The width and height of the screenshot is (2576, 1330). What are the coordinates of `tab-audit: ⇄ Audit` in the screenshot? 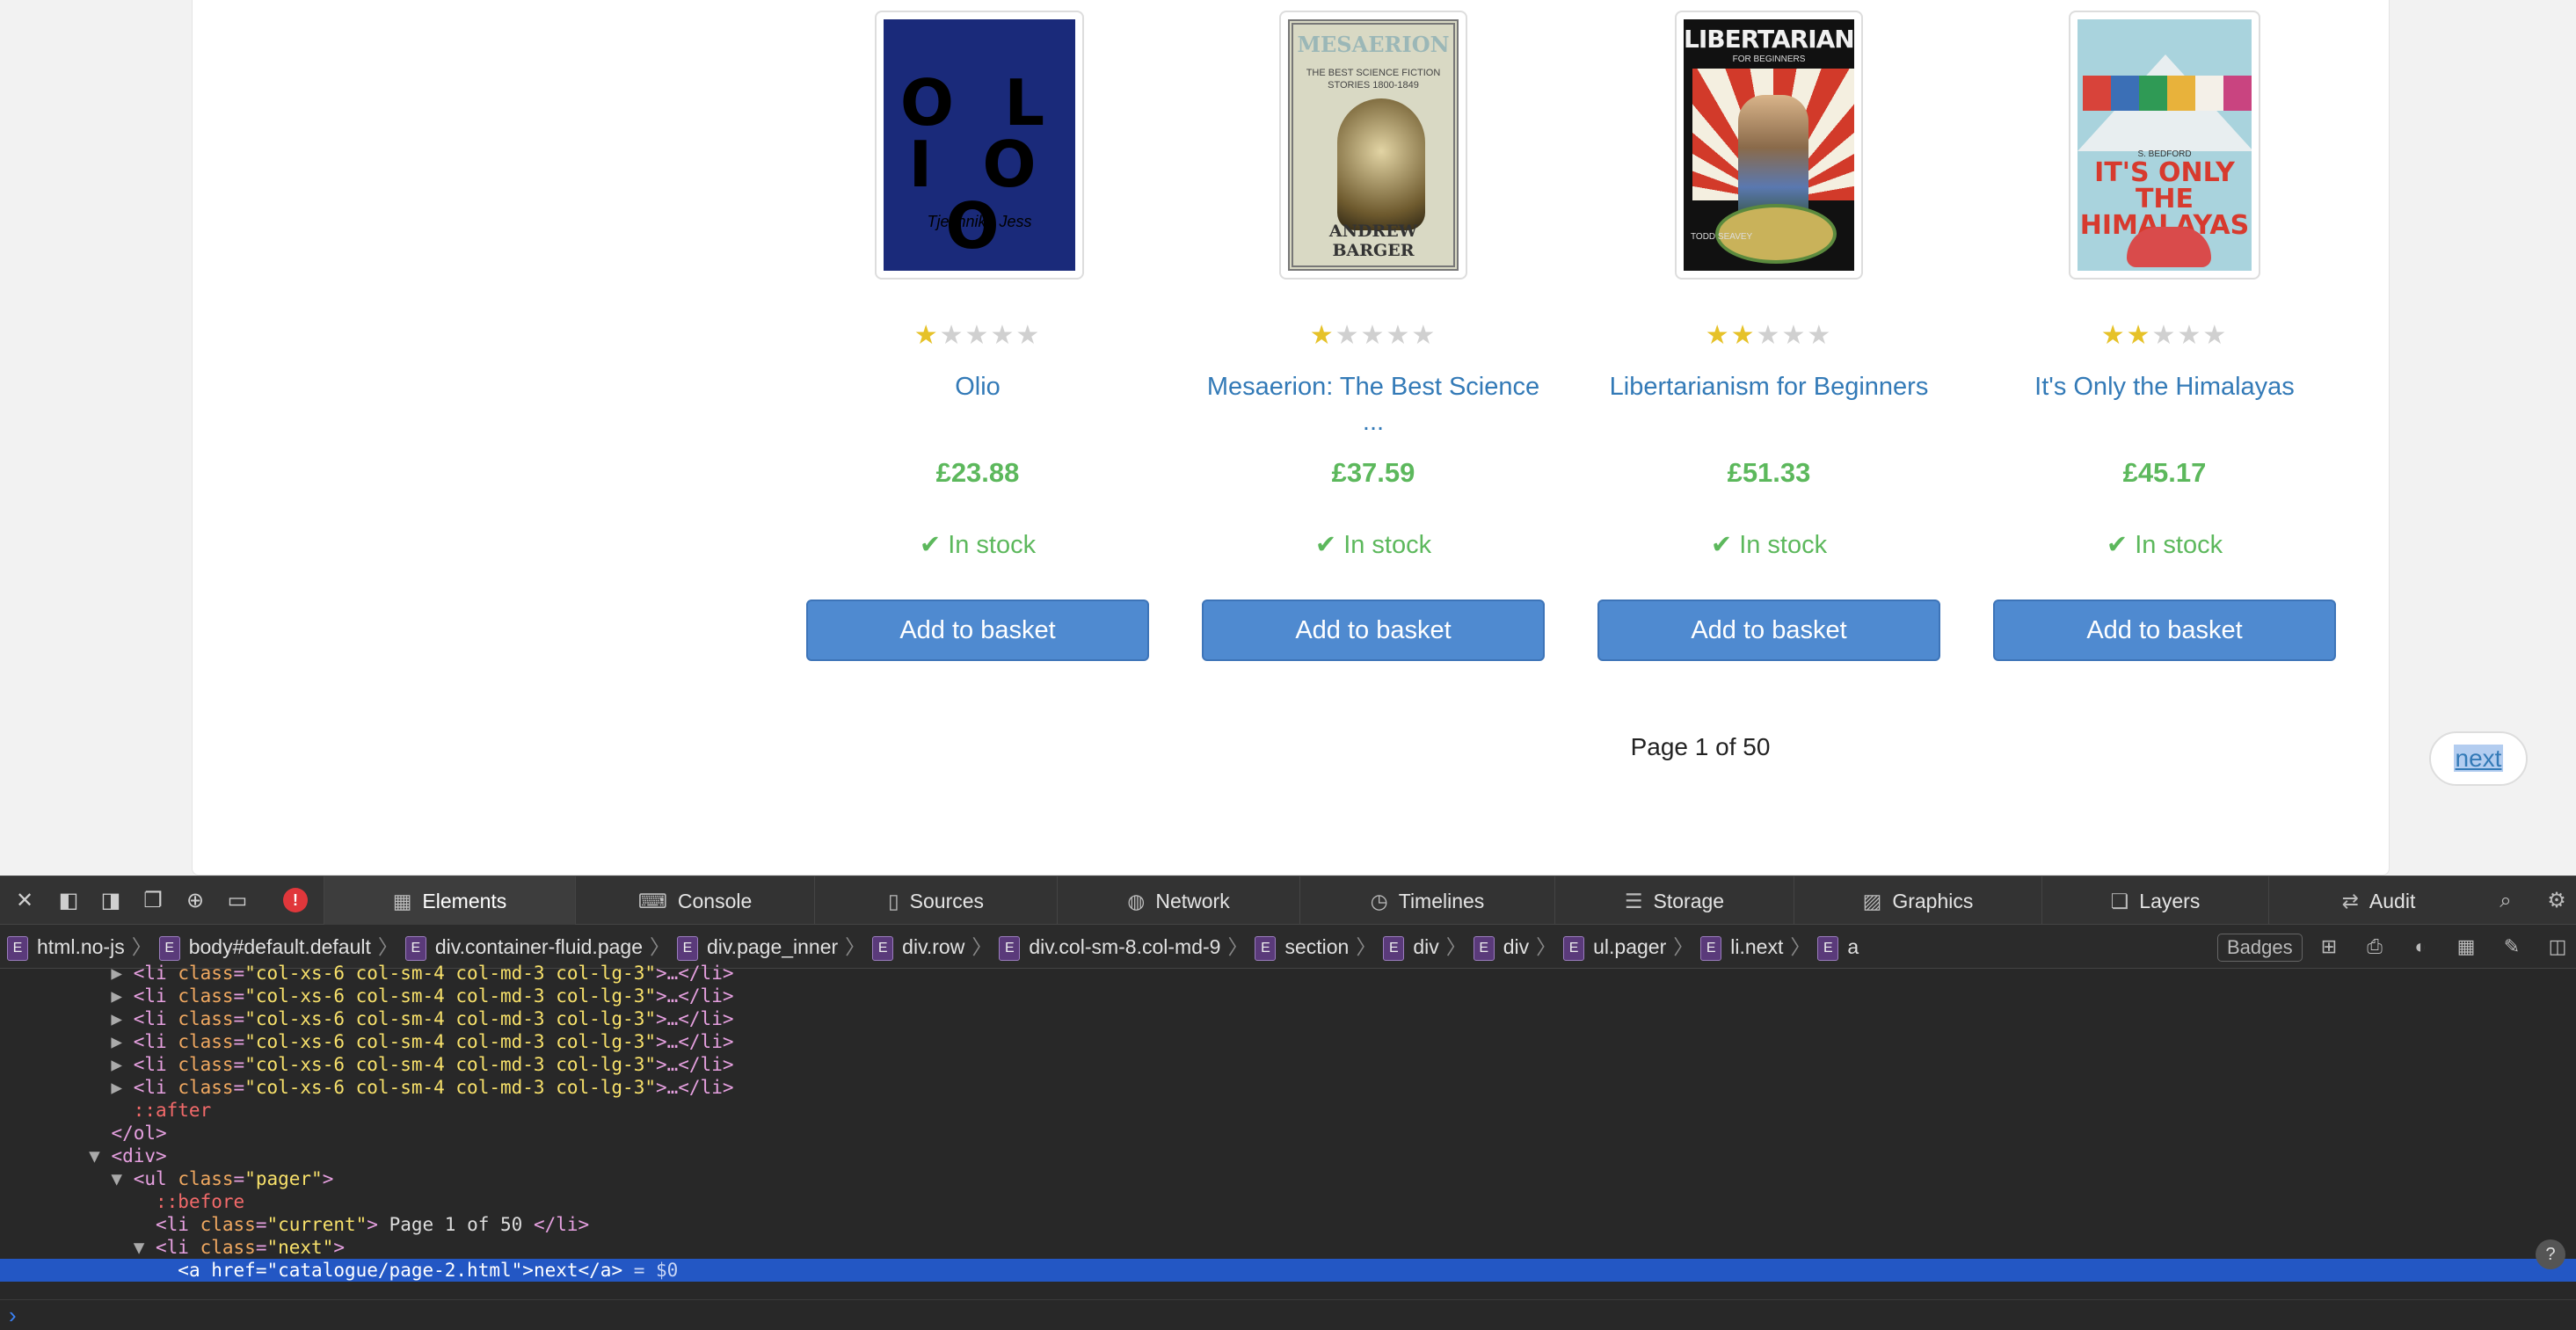 It's located at (2378, 901).